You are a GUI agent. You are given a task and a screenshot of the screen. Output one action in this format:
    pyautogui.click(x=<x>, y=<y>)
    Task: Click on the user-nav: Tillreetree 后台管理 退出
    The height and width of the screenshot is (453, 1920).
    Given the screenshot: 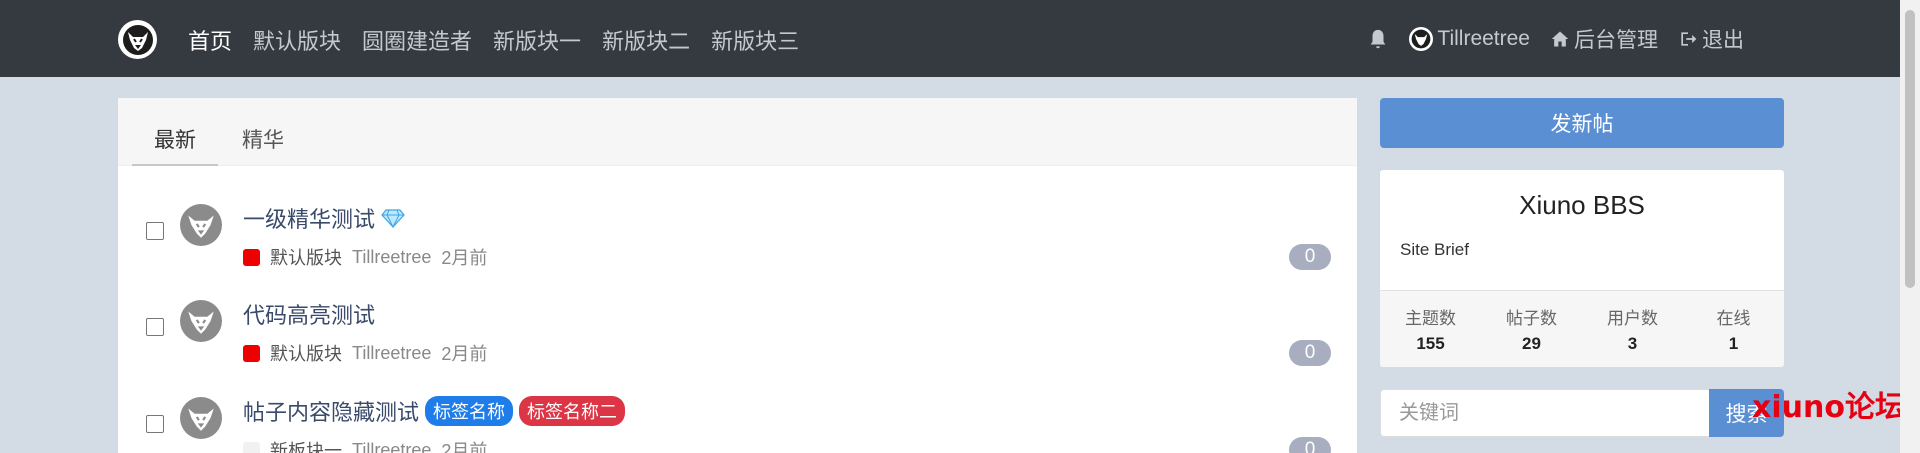 What is the action you would take?
    pyautogui.click(x=1555, y=39)
    